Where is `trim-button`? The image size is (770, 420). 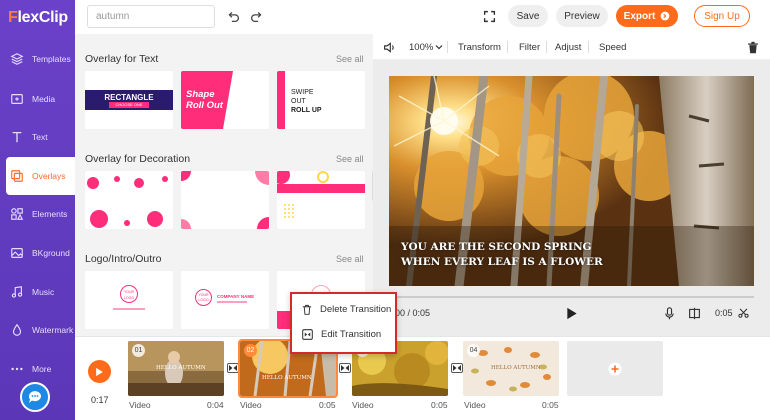
trim-button is located at coordinates (743, 313).